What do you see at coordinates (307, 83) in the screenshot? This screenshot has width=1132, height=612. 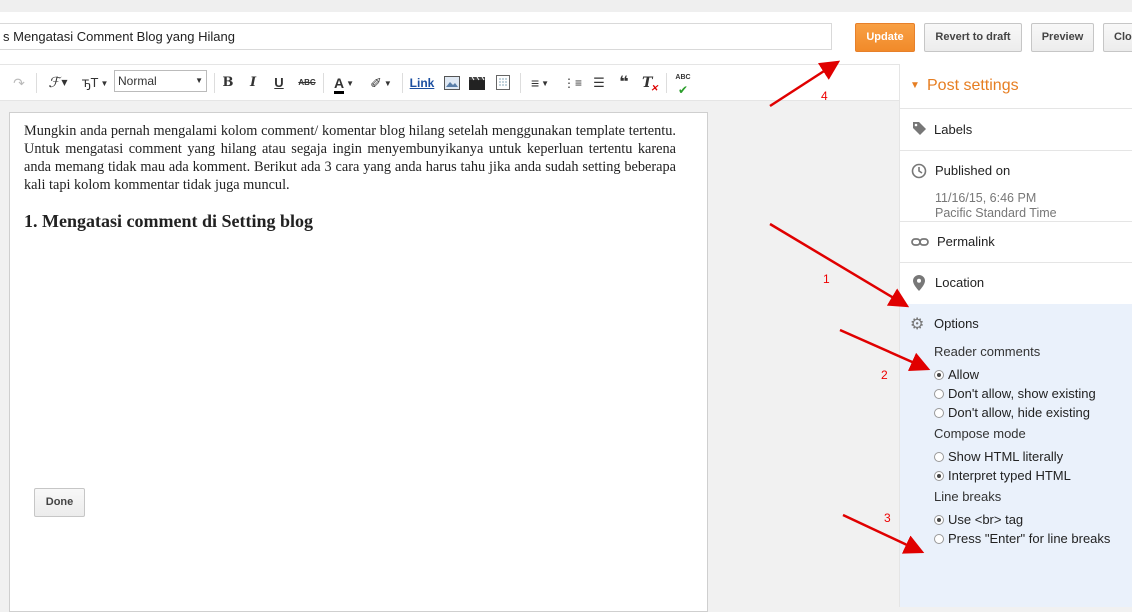 I see `strikethrough-button: ABC` at bounding box center [307, 83].